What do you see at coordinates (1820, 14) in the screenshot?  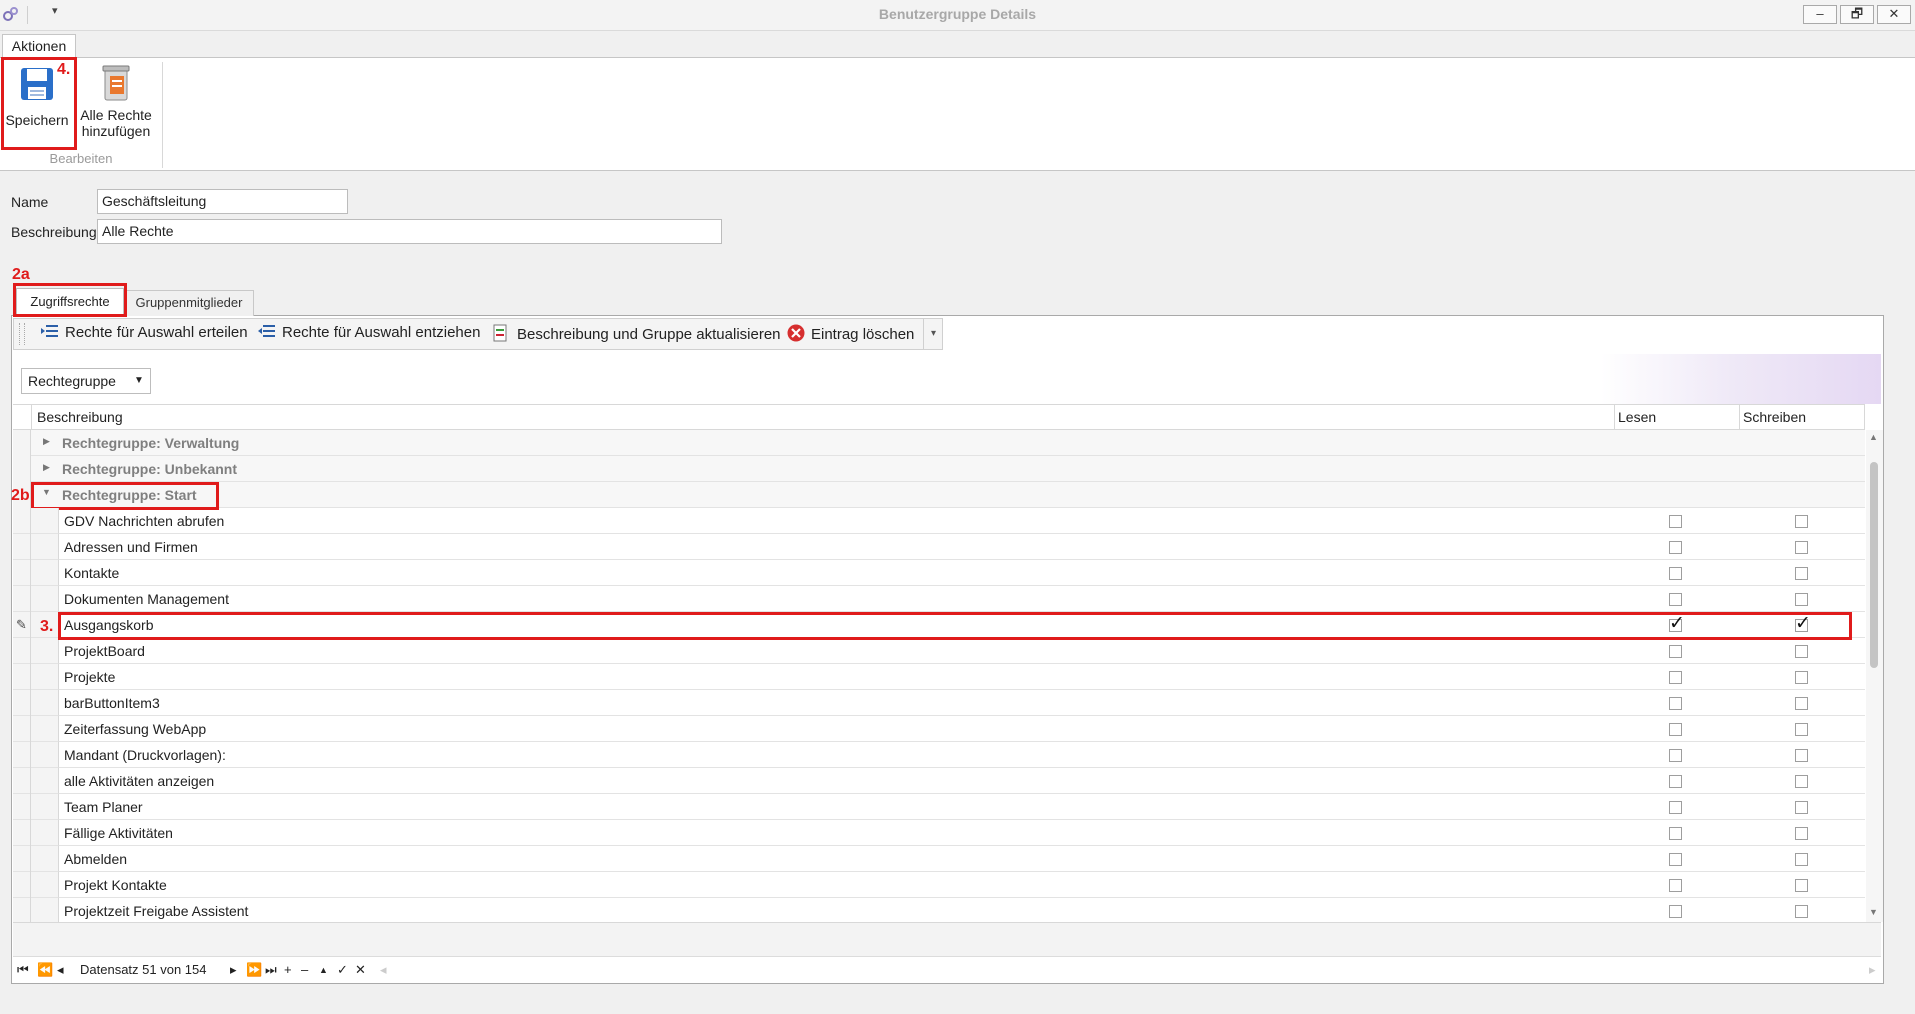 I see `minimize-button: –` at bounding box center [1820, 14].